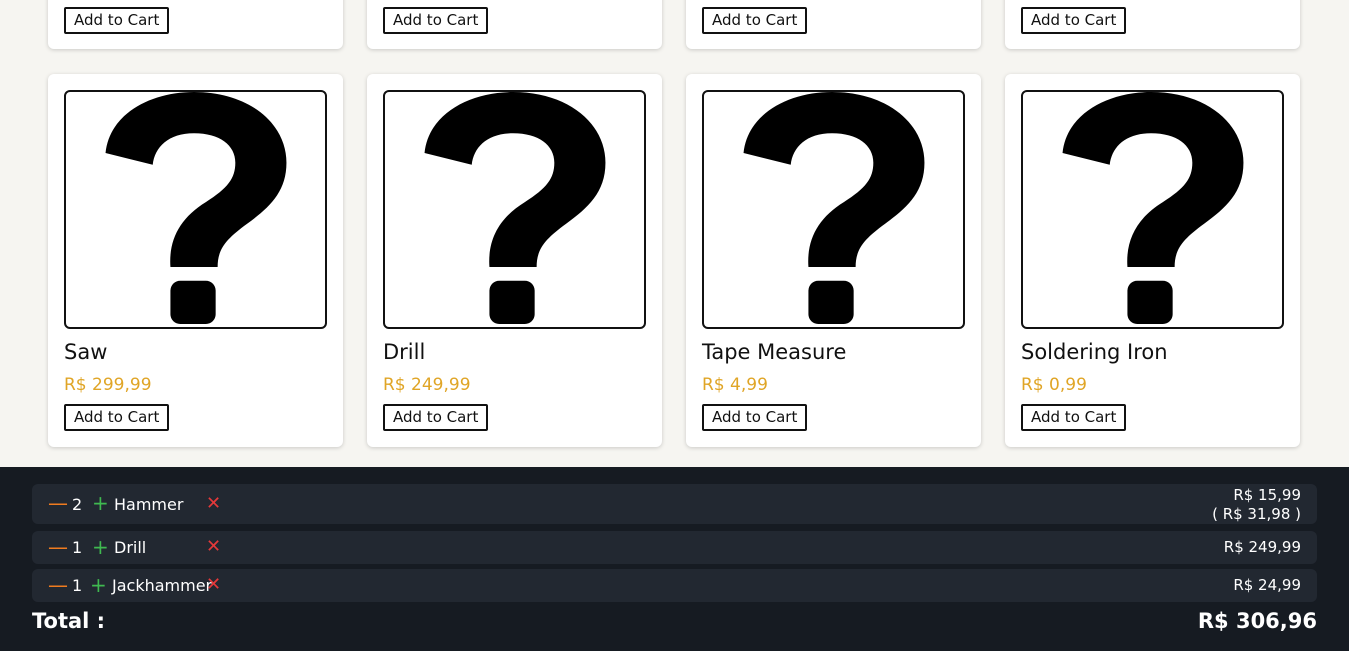 This screenshot has width=1349, height=651. Describe the element at coordinates (1267, 585) in the screenshot. I see `item-unit-price: R$ 24,99` at that location.